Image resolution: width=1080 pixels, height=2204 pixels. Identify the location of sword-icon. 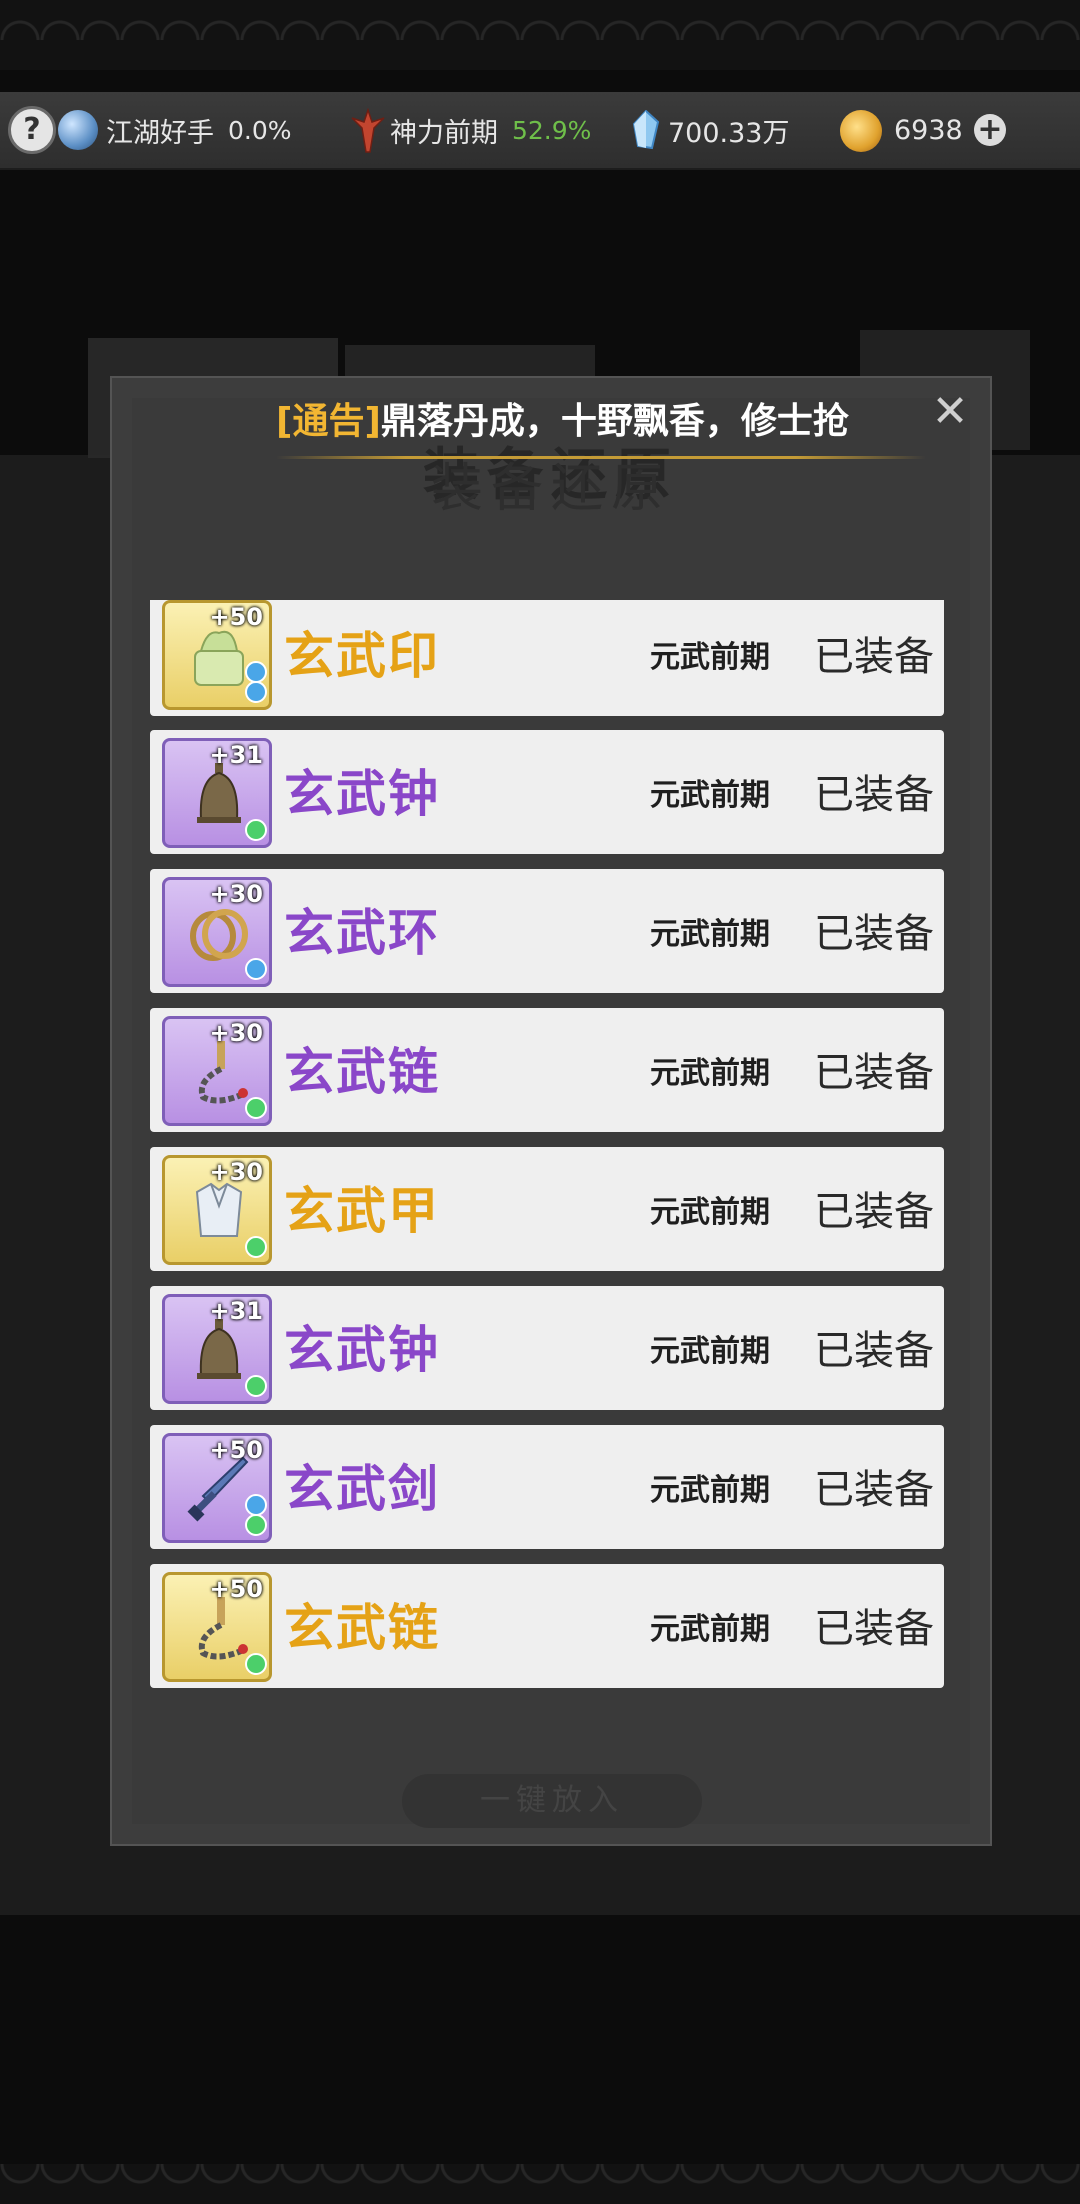
(218, 1489).